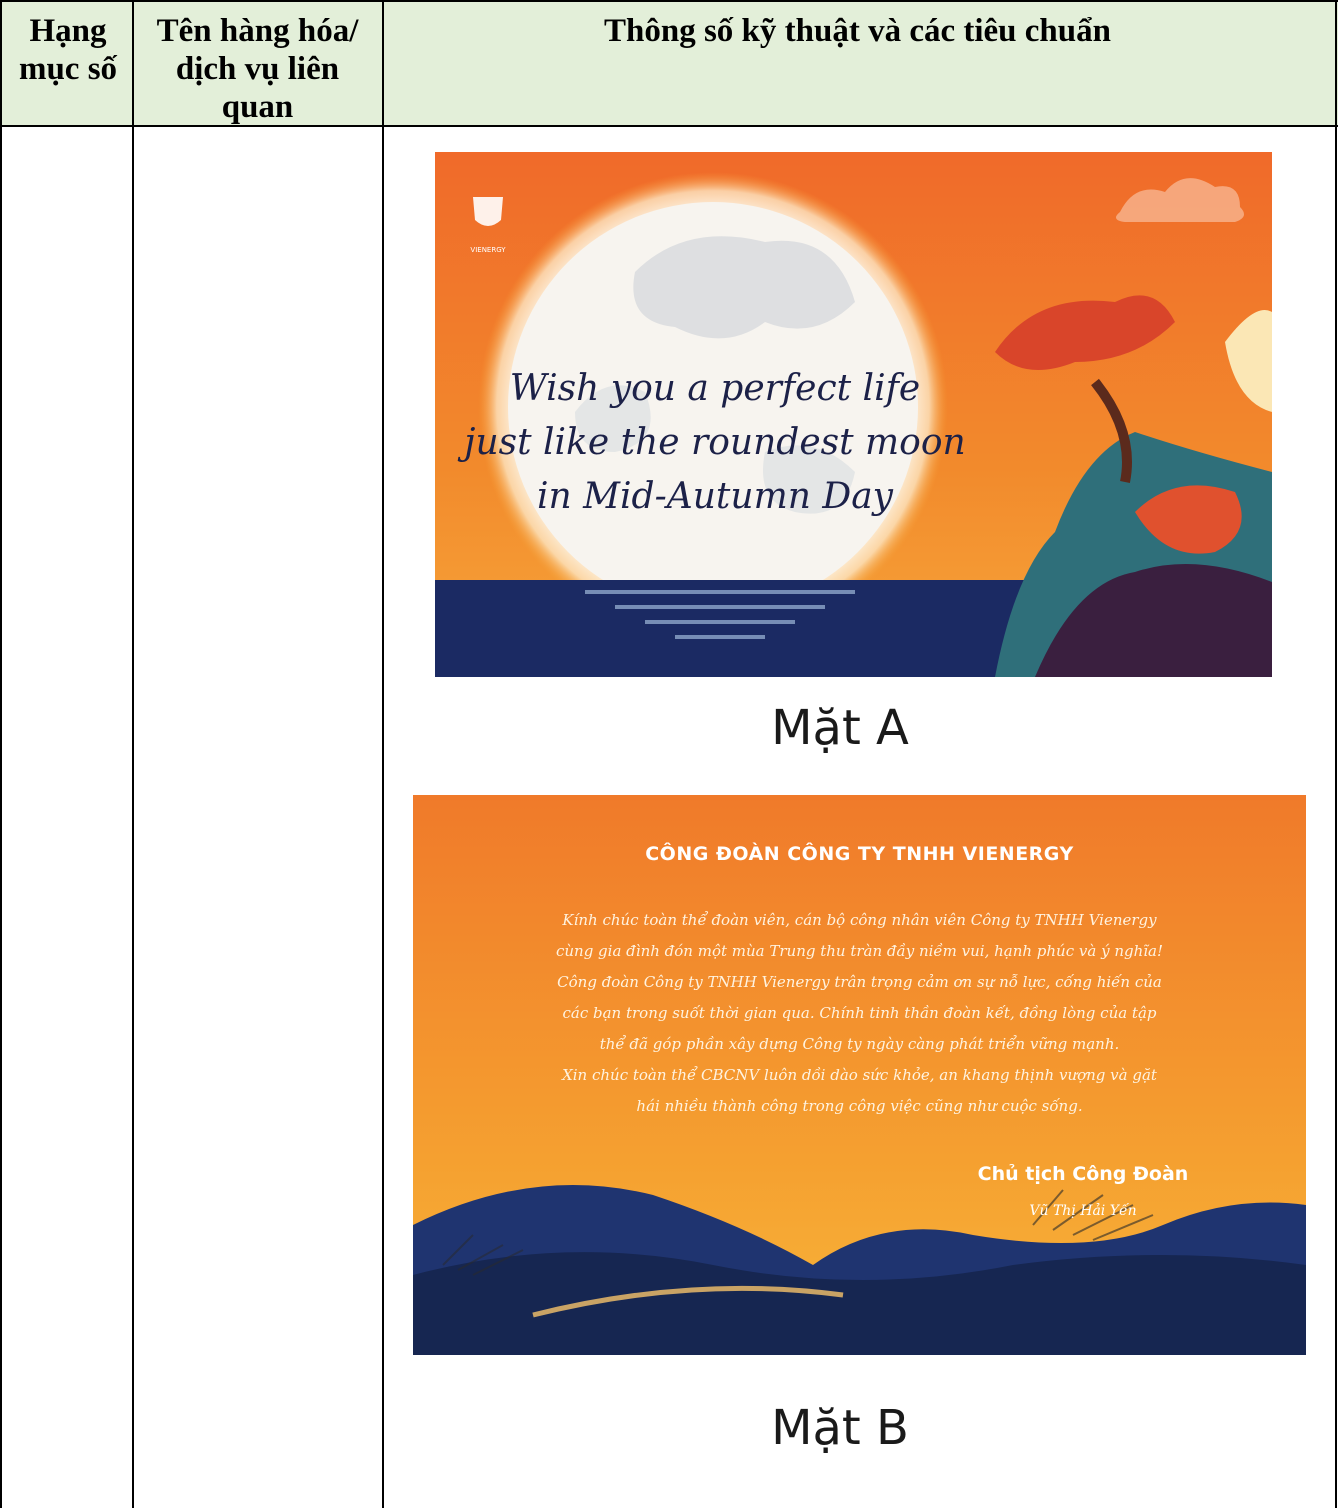 This screenshot has width=1338, height=1508. I want to click on signer-title: Chủ tịch Công Đoàn, so click(1083, 1174).